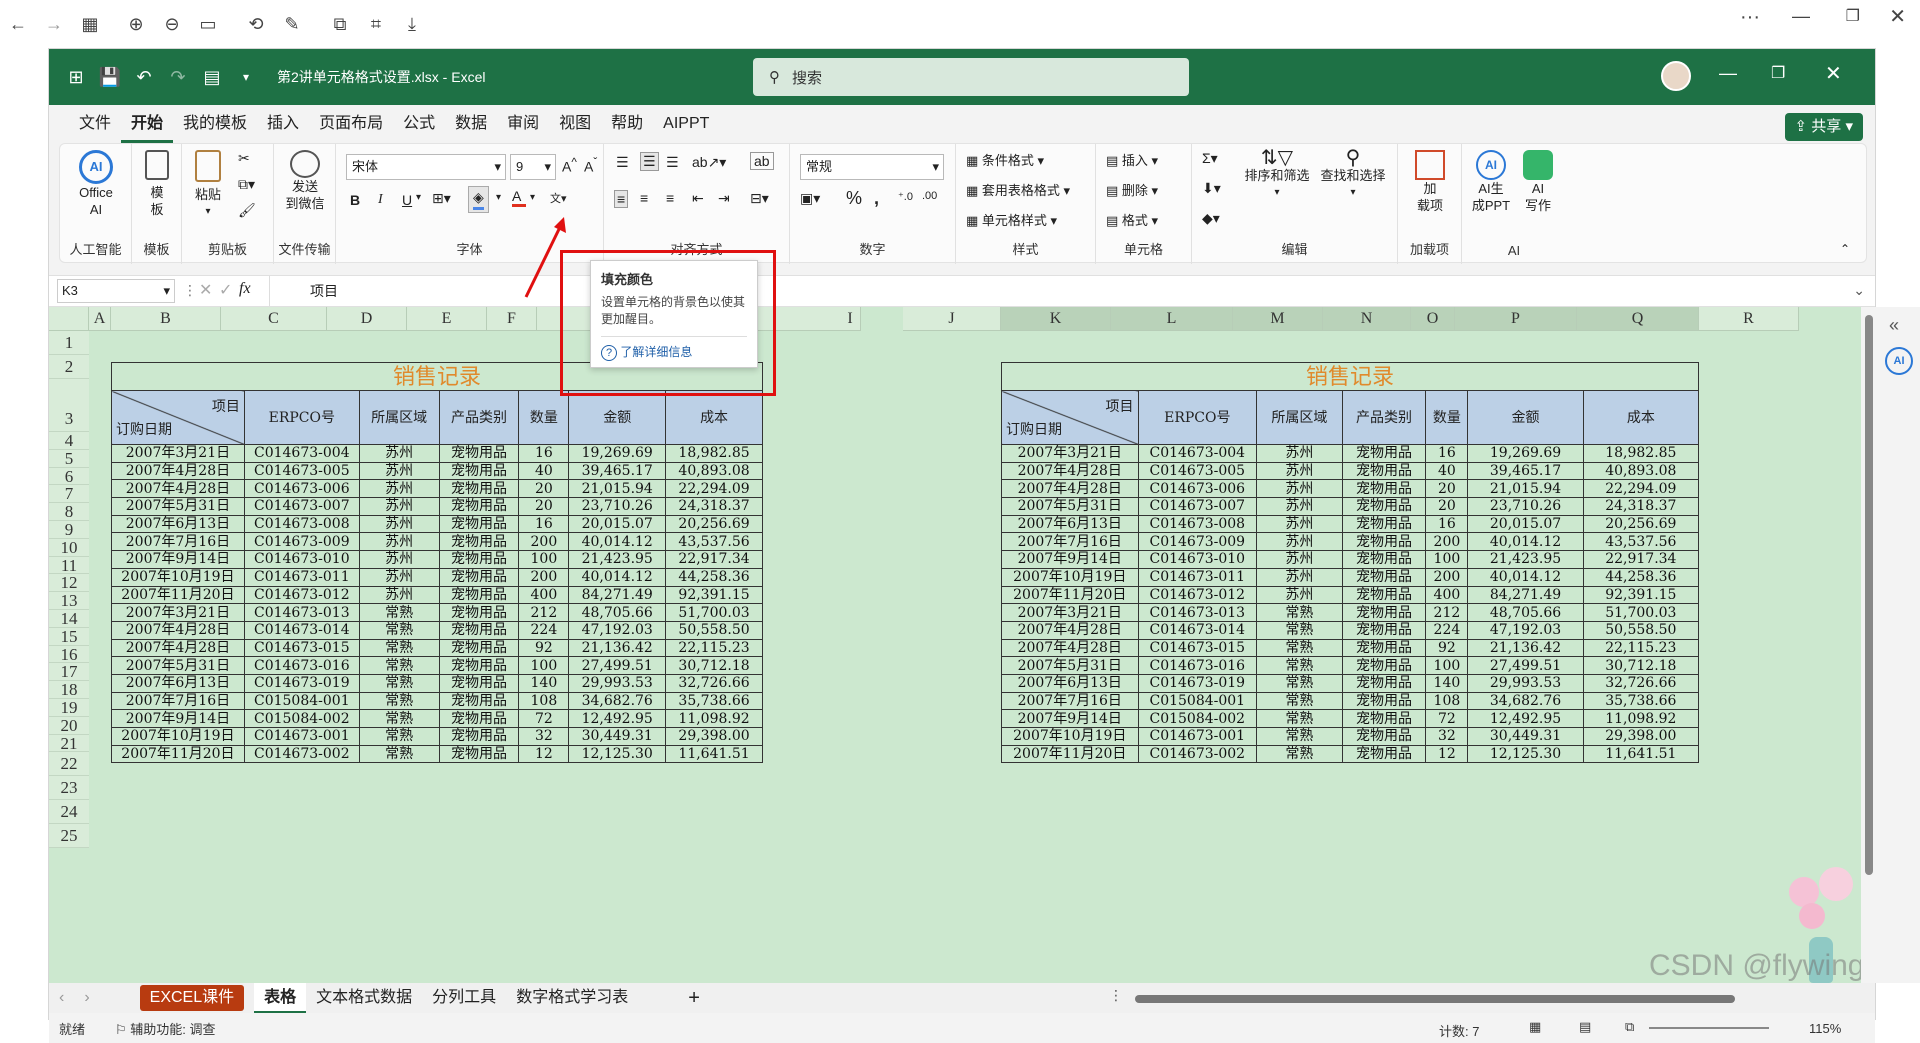 The image size is (1920, 1043). What do you see at coordinates (1277, 174) in the screenshot?
I see `sort-filter-button: ⇅▽ 排序和筛选 ▾` at bounding box center [1277, 174].